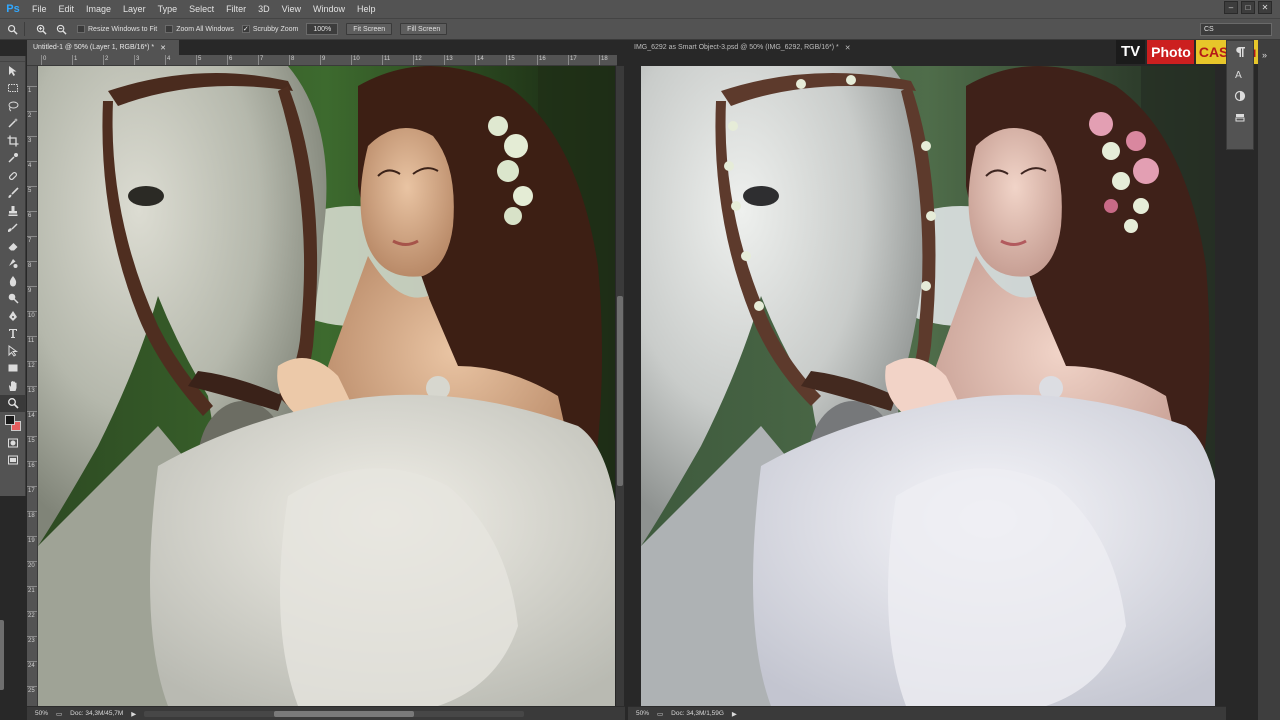 This screenshot has height=720, width=1280. What do you see at coordinates (13, 194) in the screenshot?
I see `brush-icon` at bounding box center [13, 194].